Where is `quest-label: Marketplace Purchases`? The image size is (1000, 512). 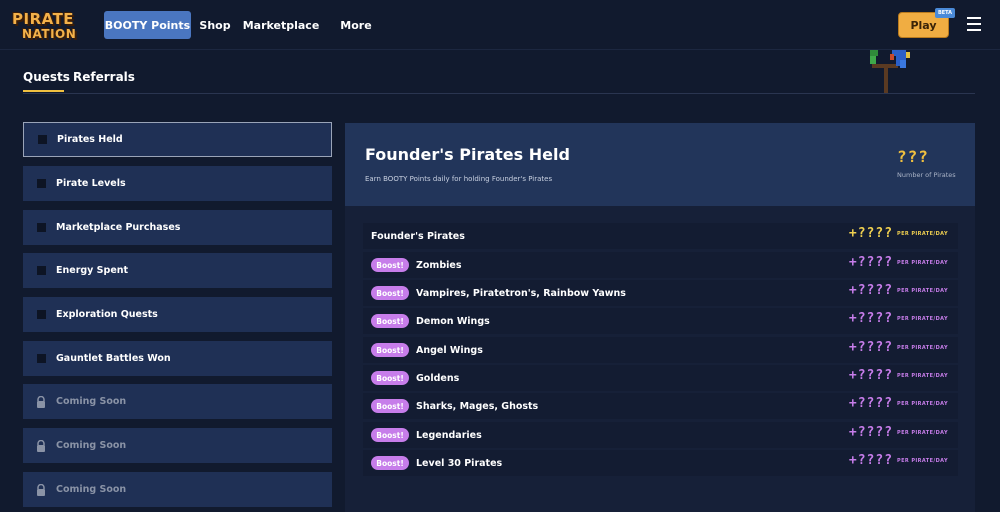
quest-label: Marketplace Purchases is located at coordinates (118, 227).